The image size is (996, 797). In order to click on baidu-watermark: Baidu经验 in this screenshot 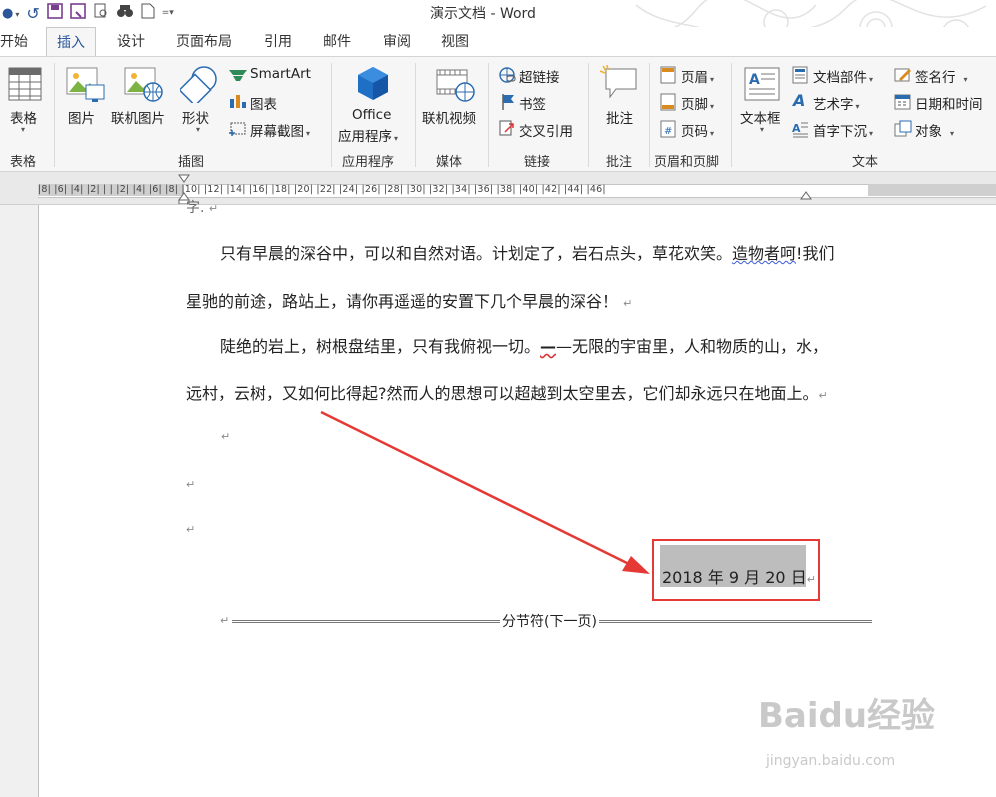, I will do `click(847, 716)`.